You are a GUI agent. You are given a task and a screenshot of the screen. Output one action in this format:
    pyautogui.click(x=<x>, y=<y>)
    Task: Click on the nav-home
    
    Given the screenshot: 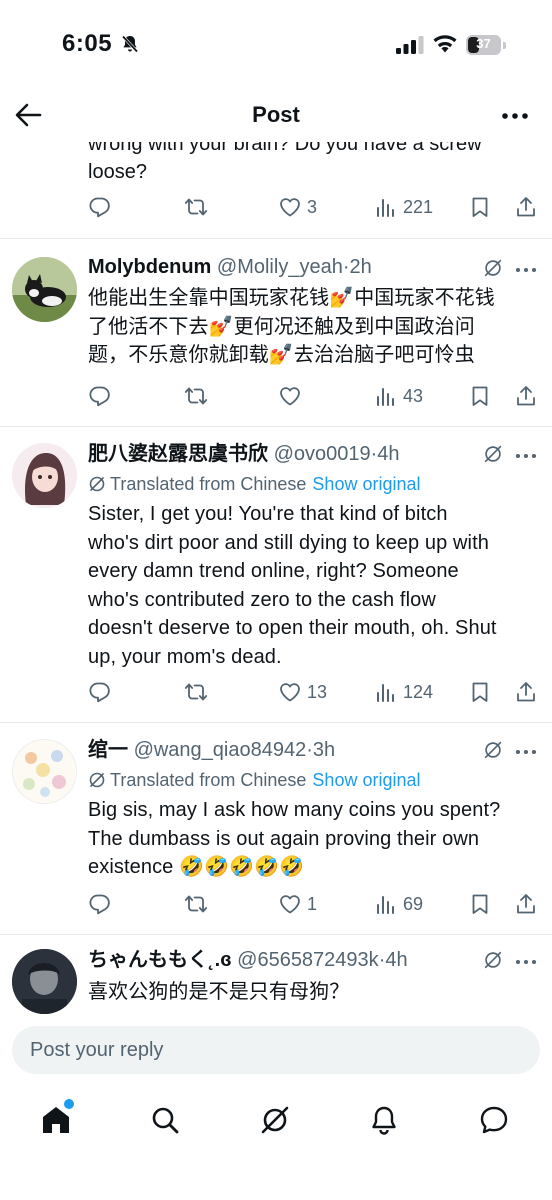 What is the action you would take?
    pyautogui.click(x=56, y=1120)
    